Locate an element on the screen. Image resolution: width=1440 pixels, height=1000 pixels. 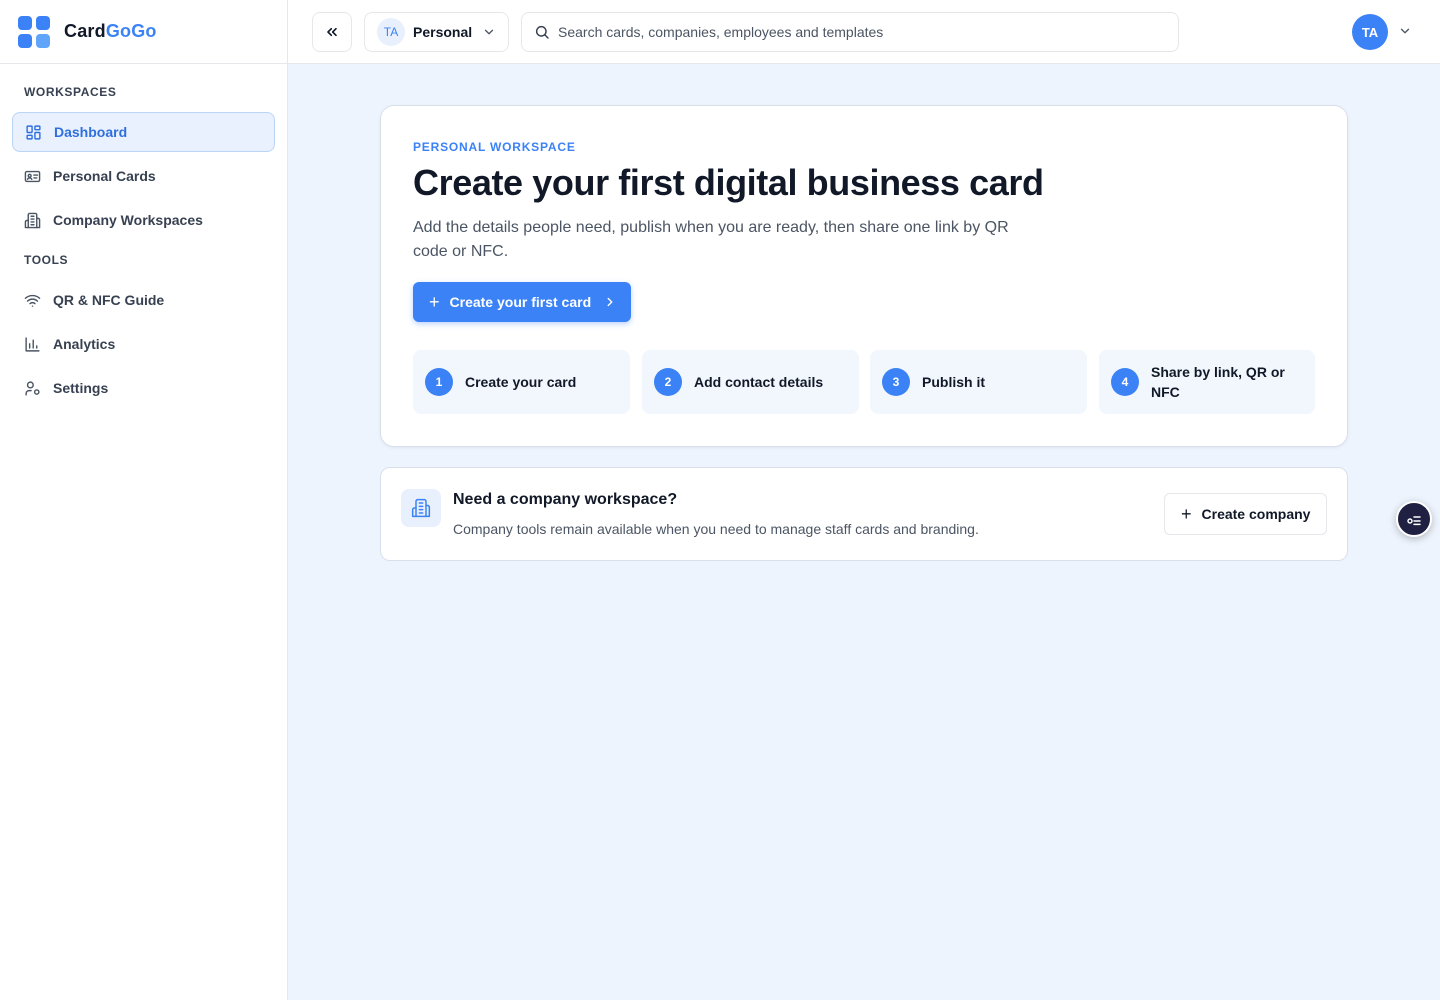
step-number: 2 is located at coordinates (668, 382).